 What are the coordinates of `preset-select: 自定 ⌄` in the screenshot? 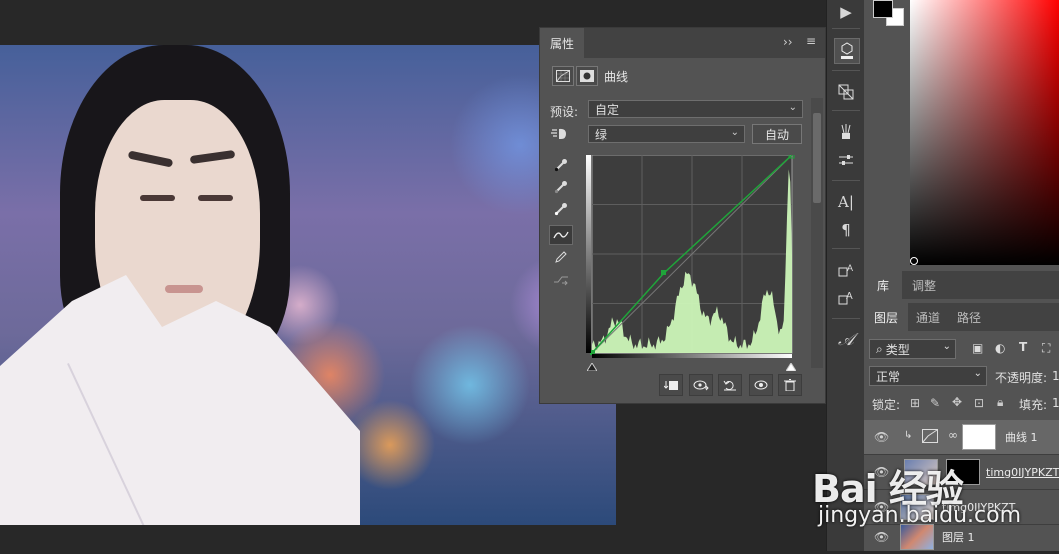 It's located at (695, 109).